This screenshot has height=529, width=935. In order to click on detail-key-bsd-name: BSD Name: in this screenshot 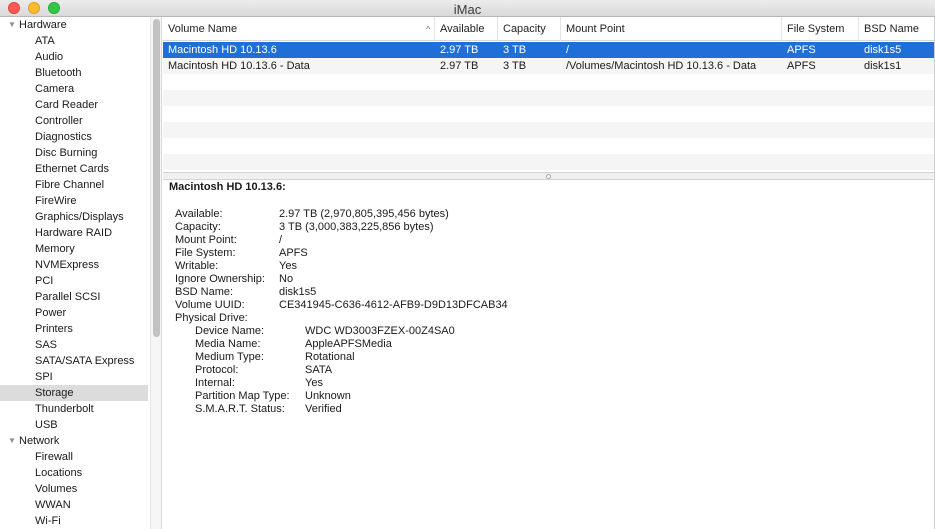, I will do `click(204, 292)`.